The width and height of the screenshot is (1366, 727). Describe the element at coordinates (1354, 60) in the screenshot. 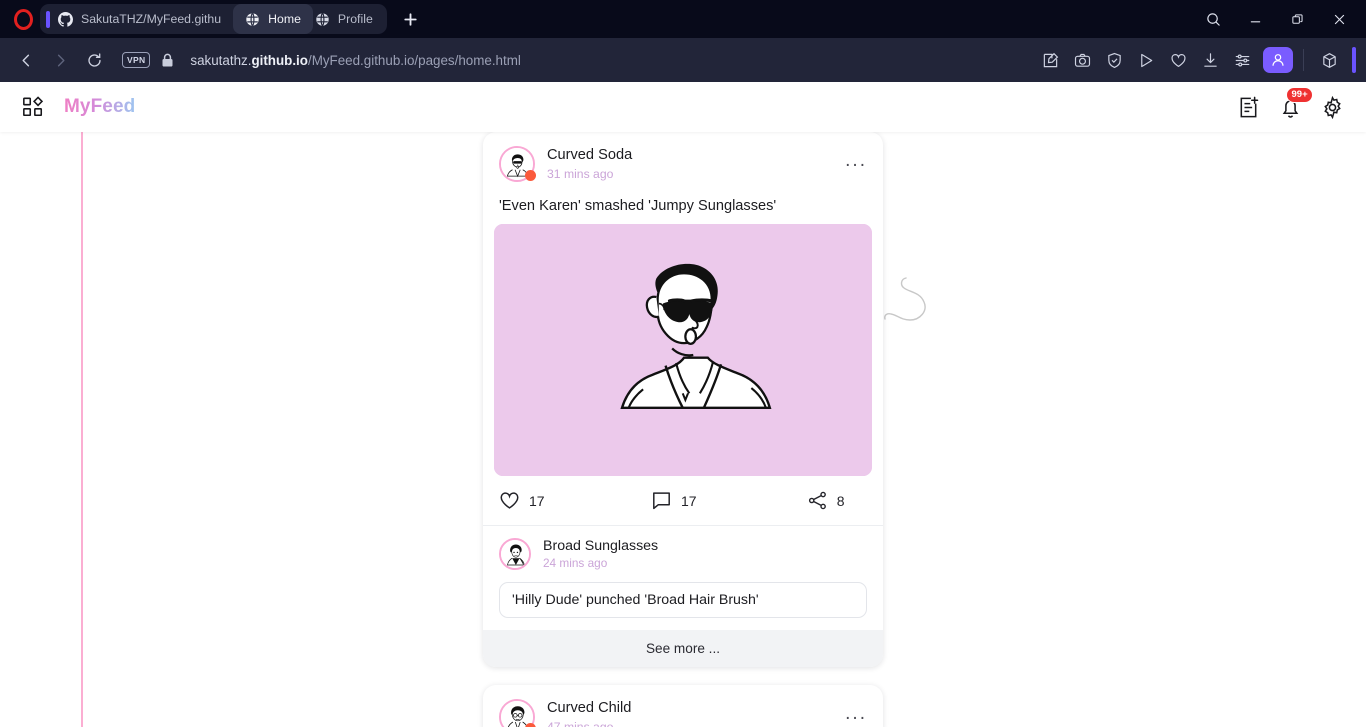

I see `sidebar-accent-strip` at that location.